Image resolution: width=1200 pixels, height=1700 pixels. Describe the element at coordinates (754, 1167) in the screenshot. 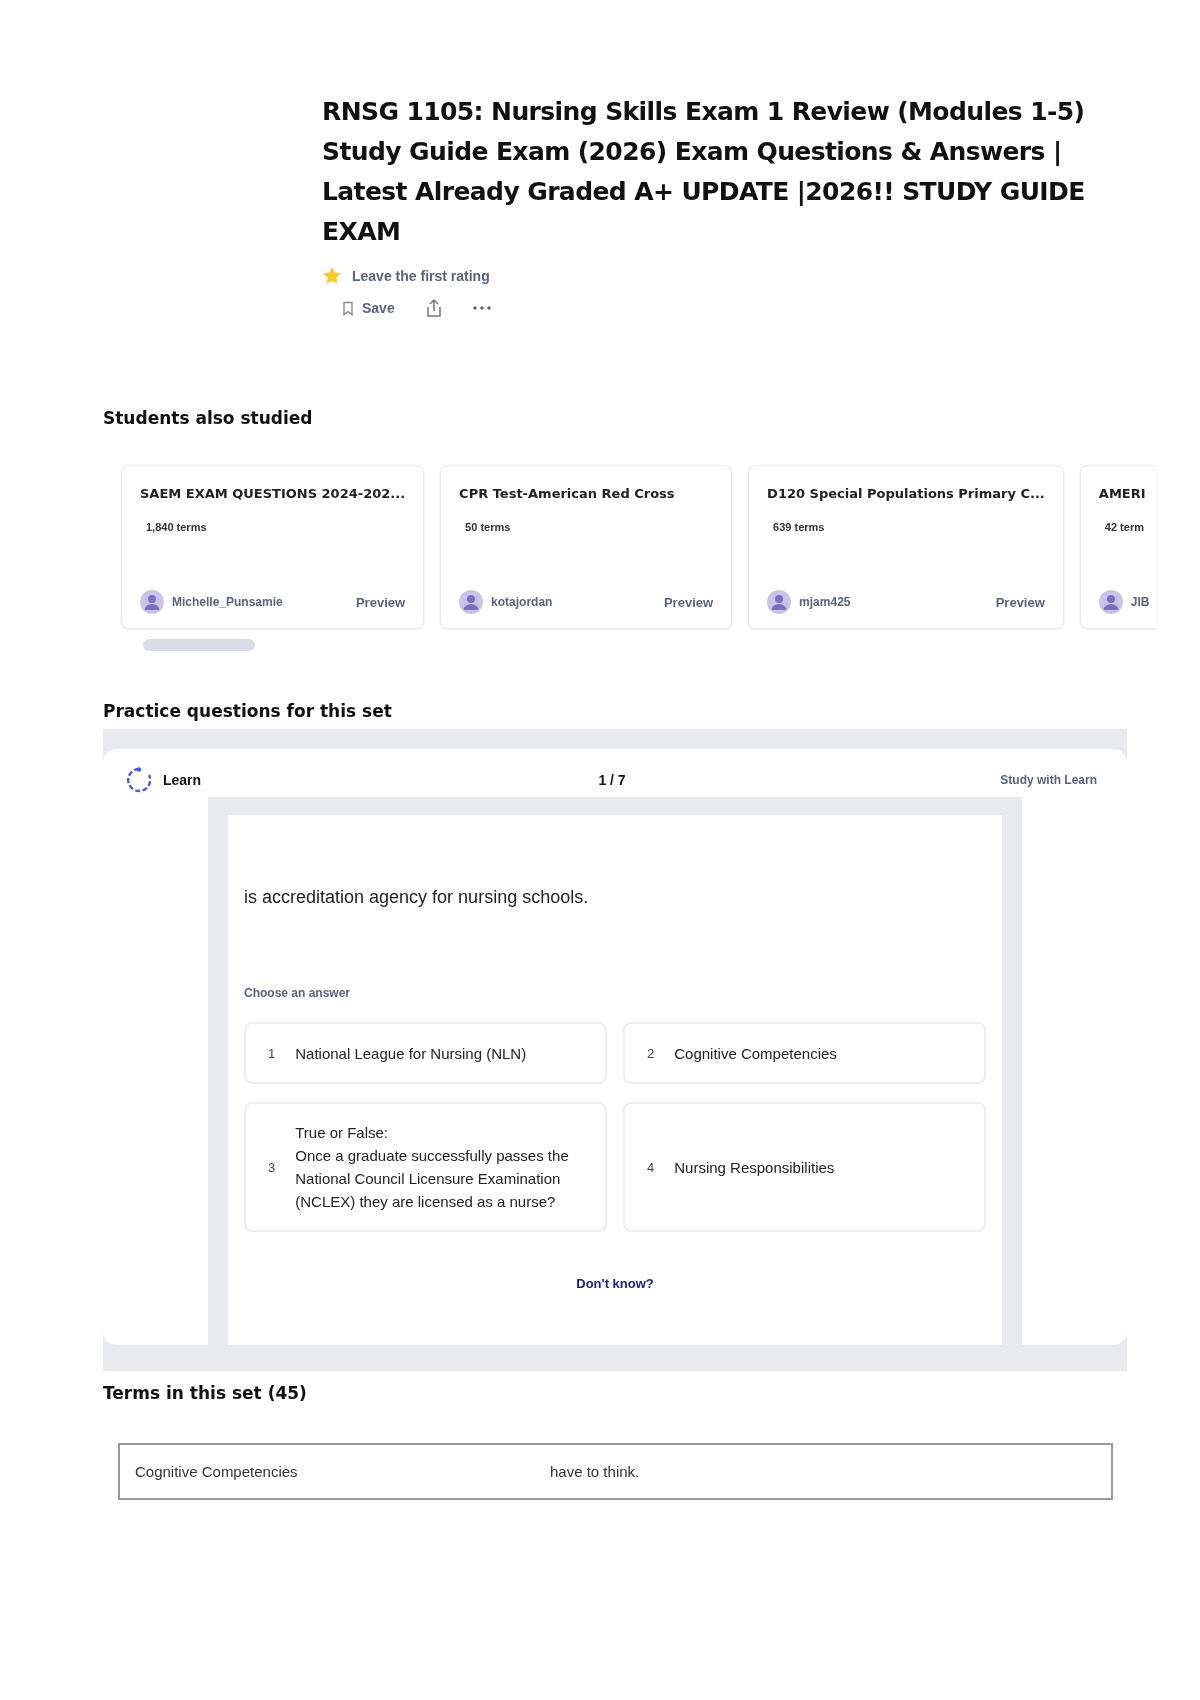

I see `option-text: Nursing Responsibilities` at that location.